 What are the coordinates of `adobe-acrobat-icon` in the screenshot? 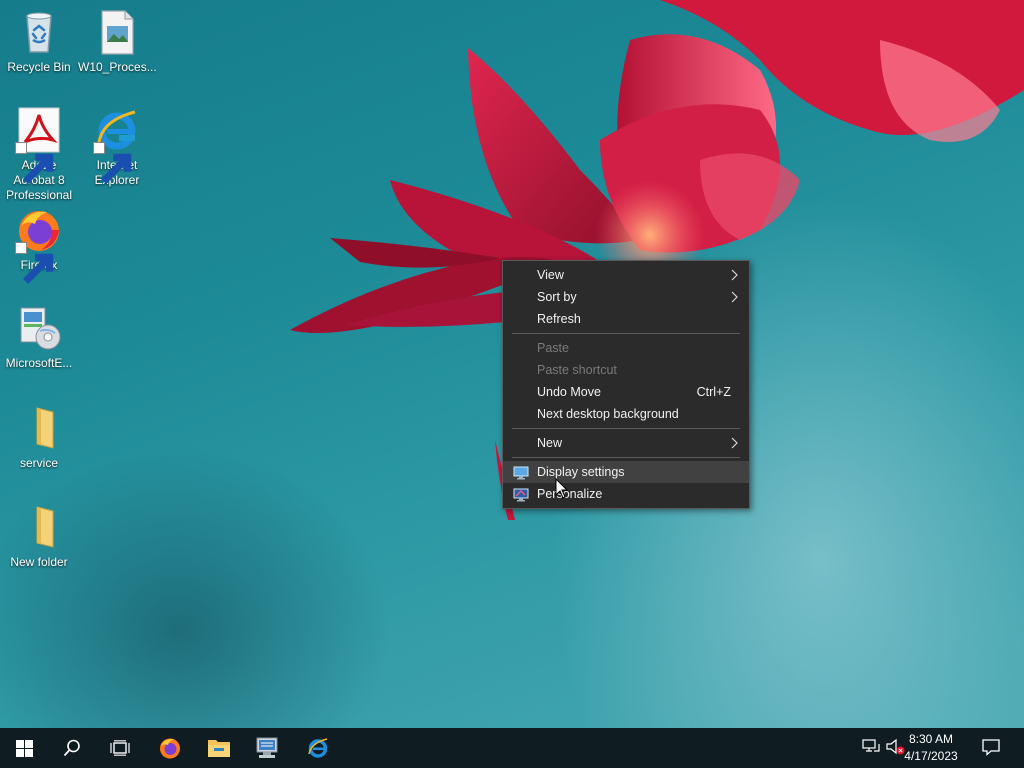 It's located at (39, 145).